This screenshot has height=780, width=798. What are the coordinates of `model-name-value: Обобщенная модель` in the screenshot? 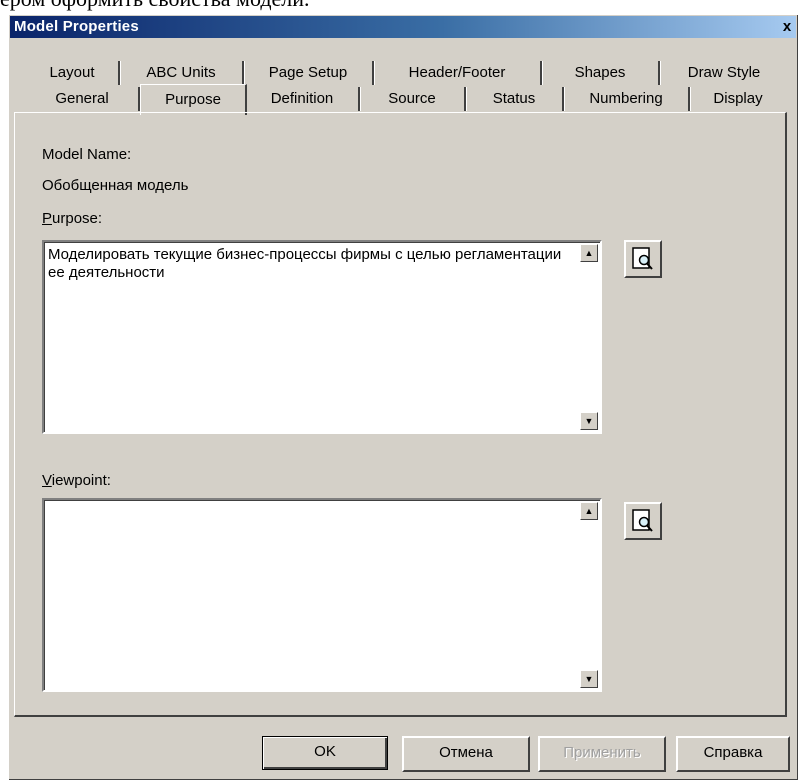 It's located at (115, 185).